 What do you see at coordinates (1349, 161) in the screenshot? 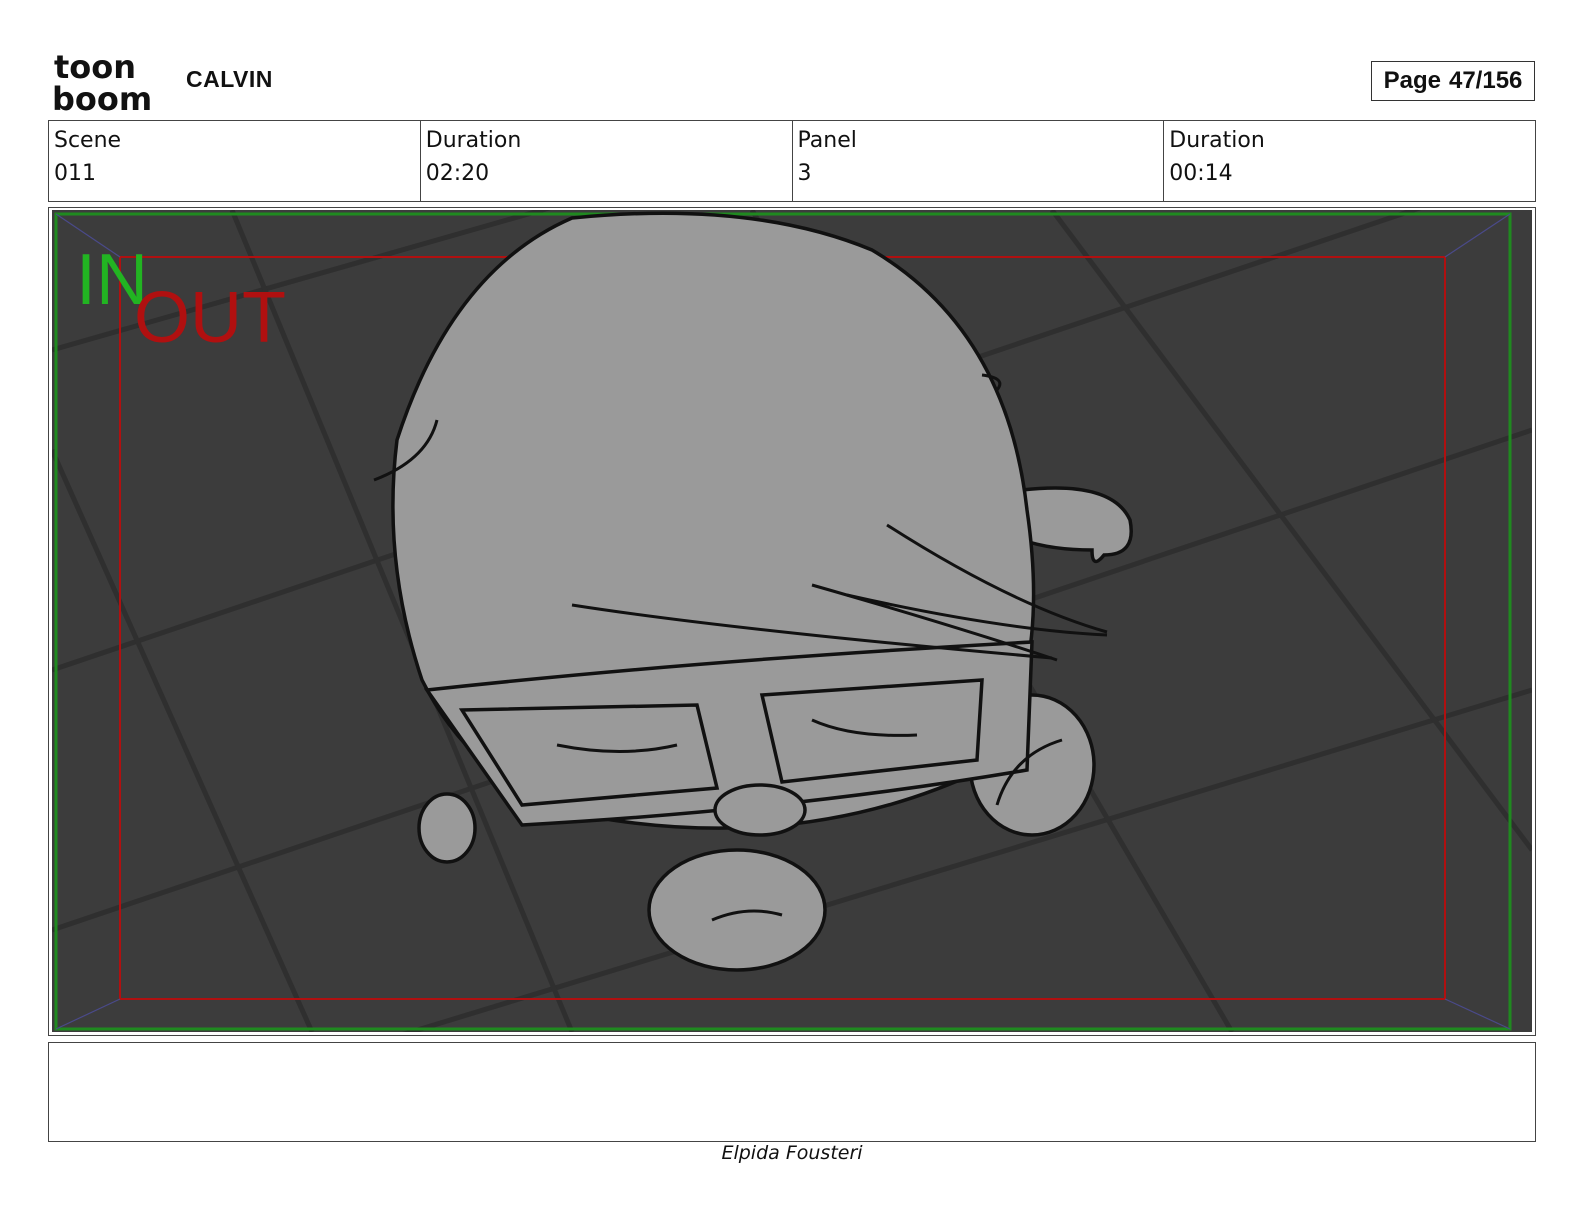
I see `panel-duration-cell: Duration 00:14` at bounding box center [1349, 161].